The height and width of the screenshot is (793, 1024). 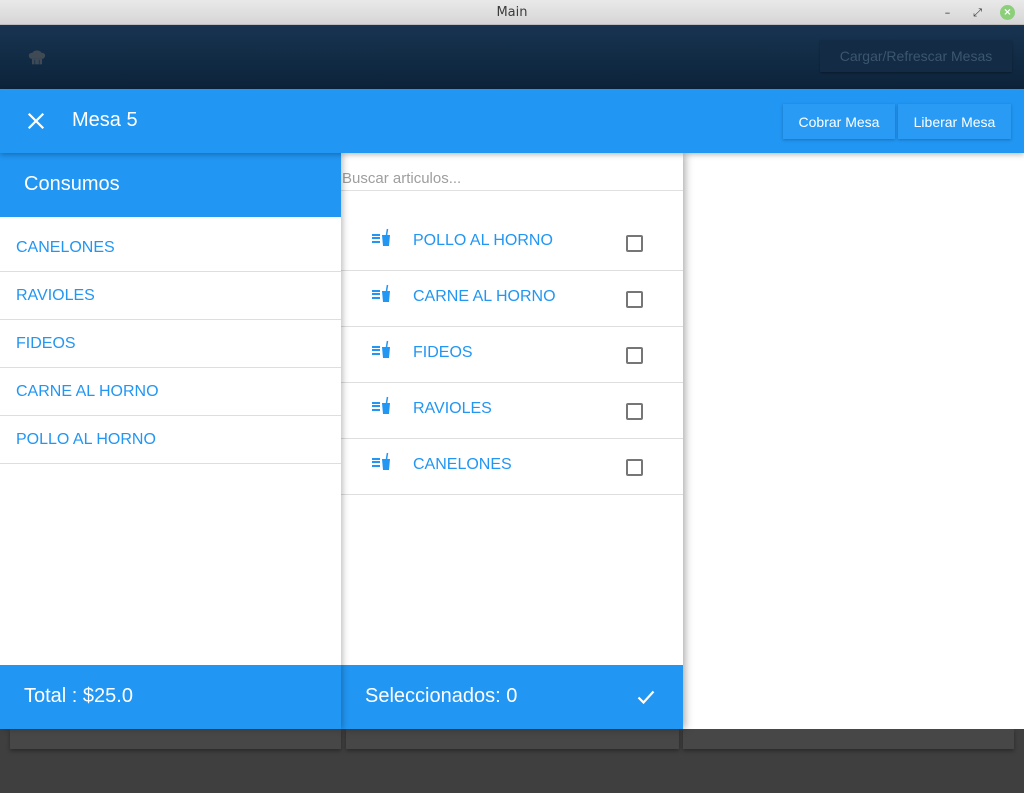 I want to click on window-title: Main, so click(x=512, y=12).